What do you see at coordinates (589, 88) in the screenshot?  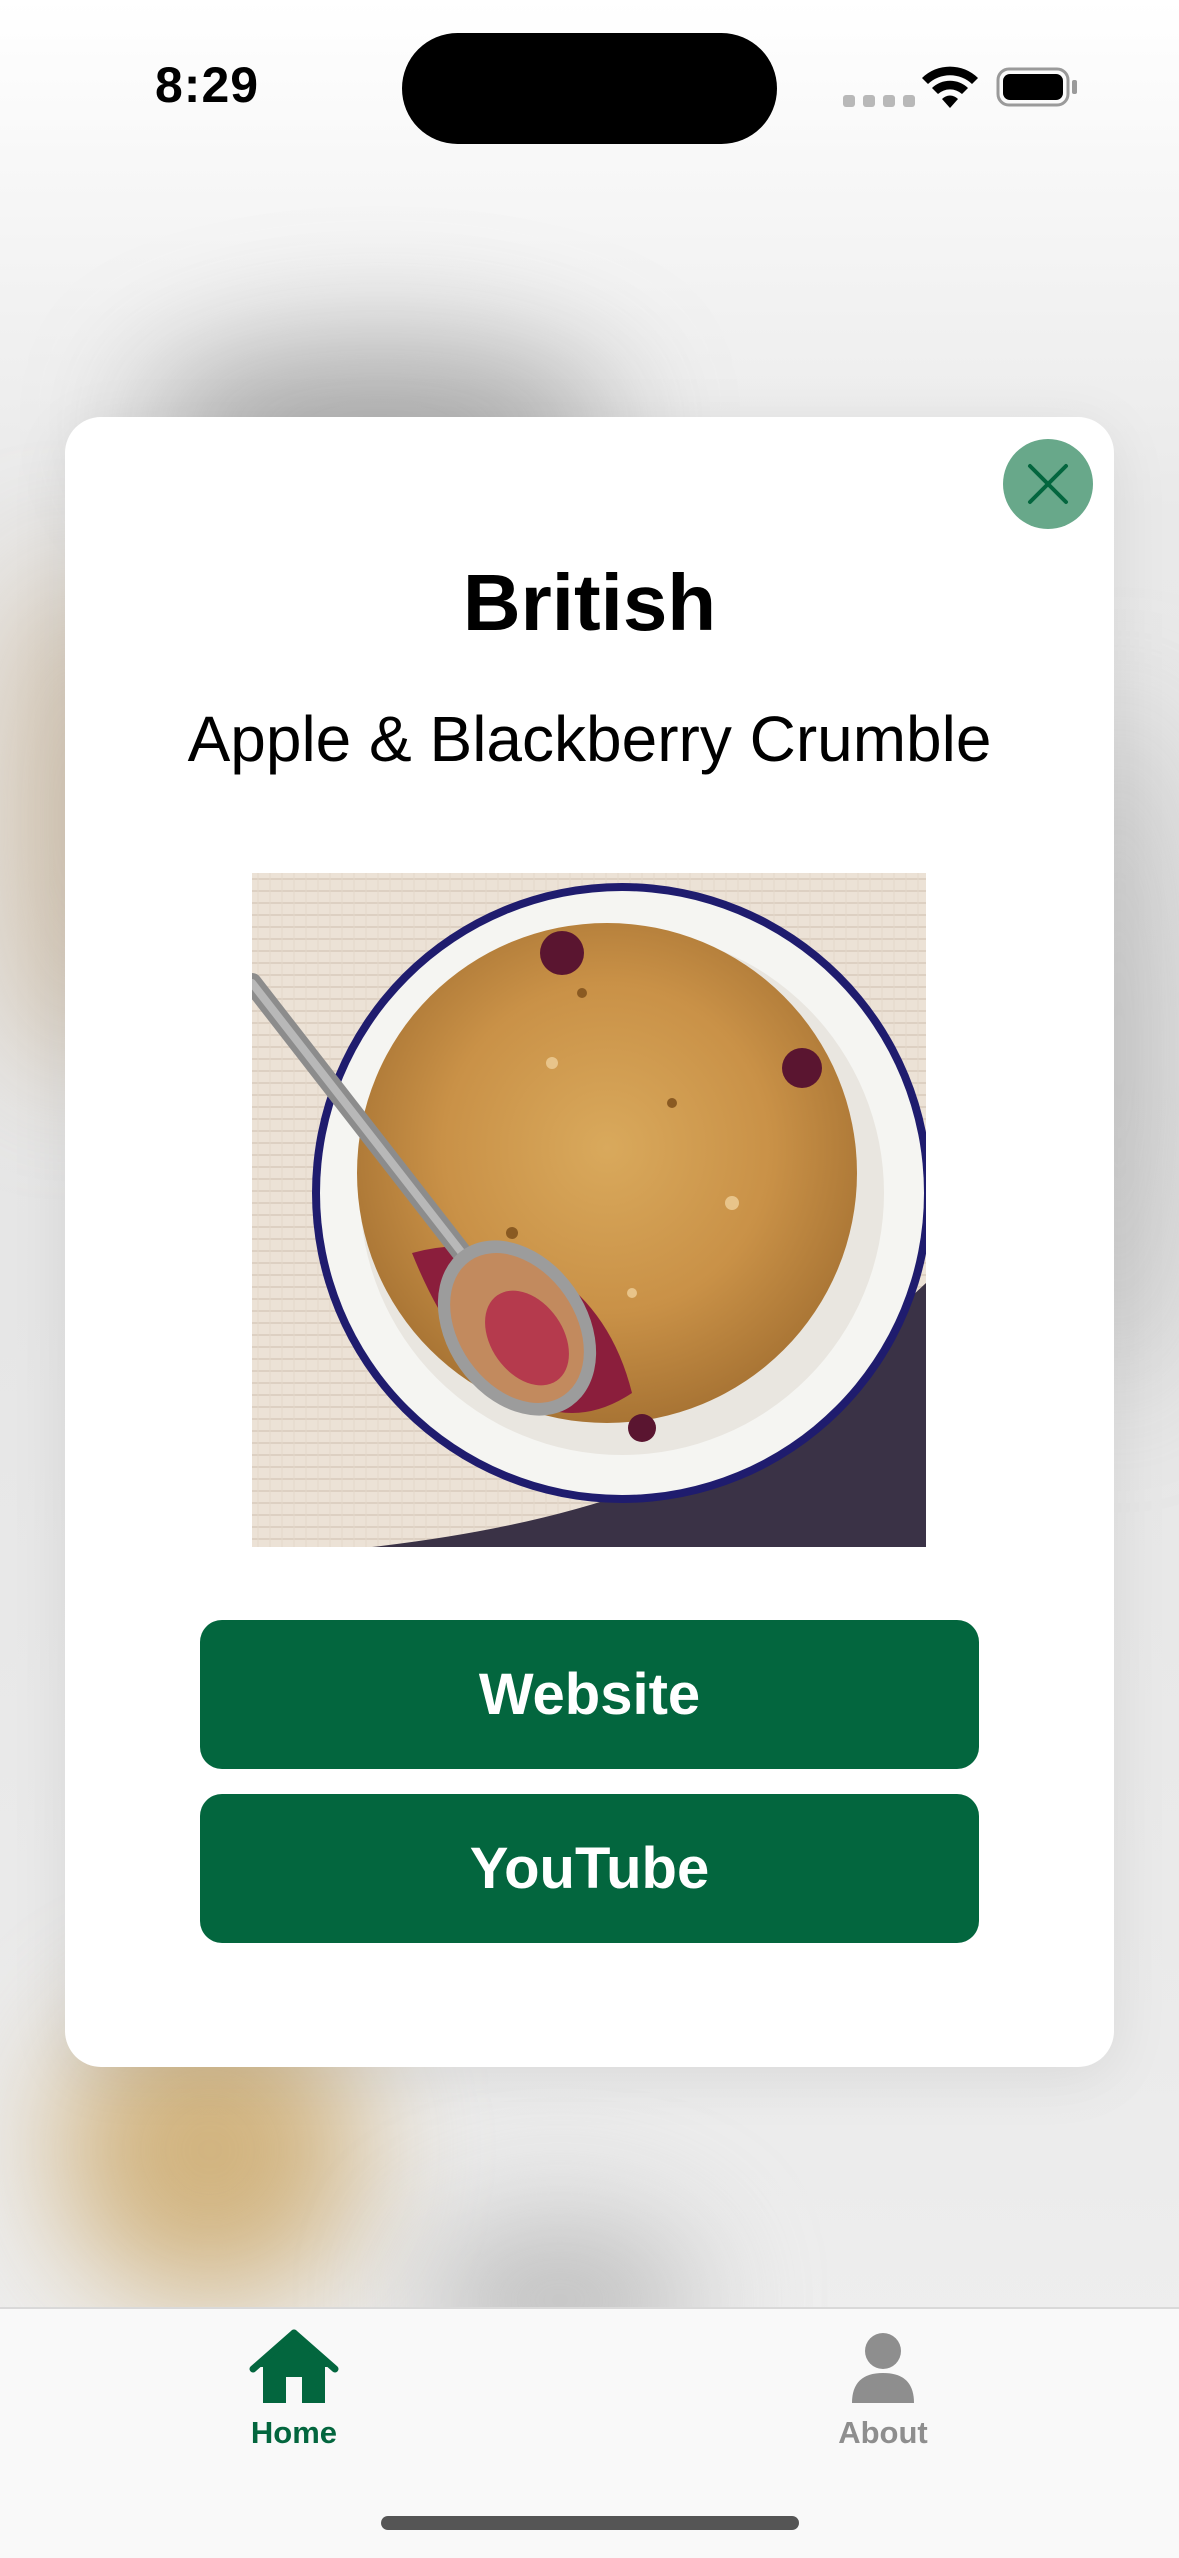 I see `dynamic-island` at bounding box center [589, 88].